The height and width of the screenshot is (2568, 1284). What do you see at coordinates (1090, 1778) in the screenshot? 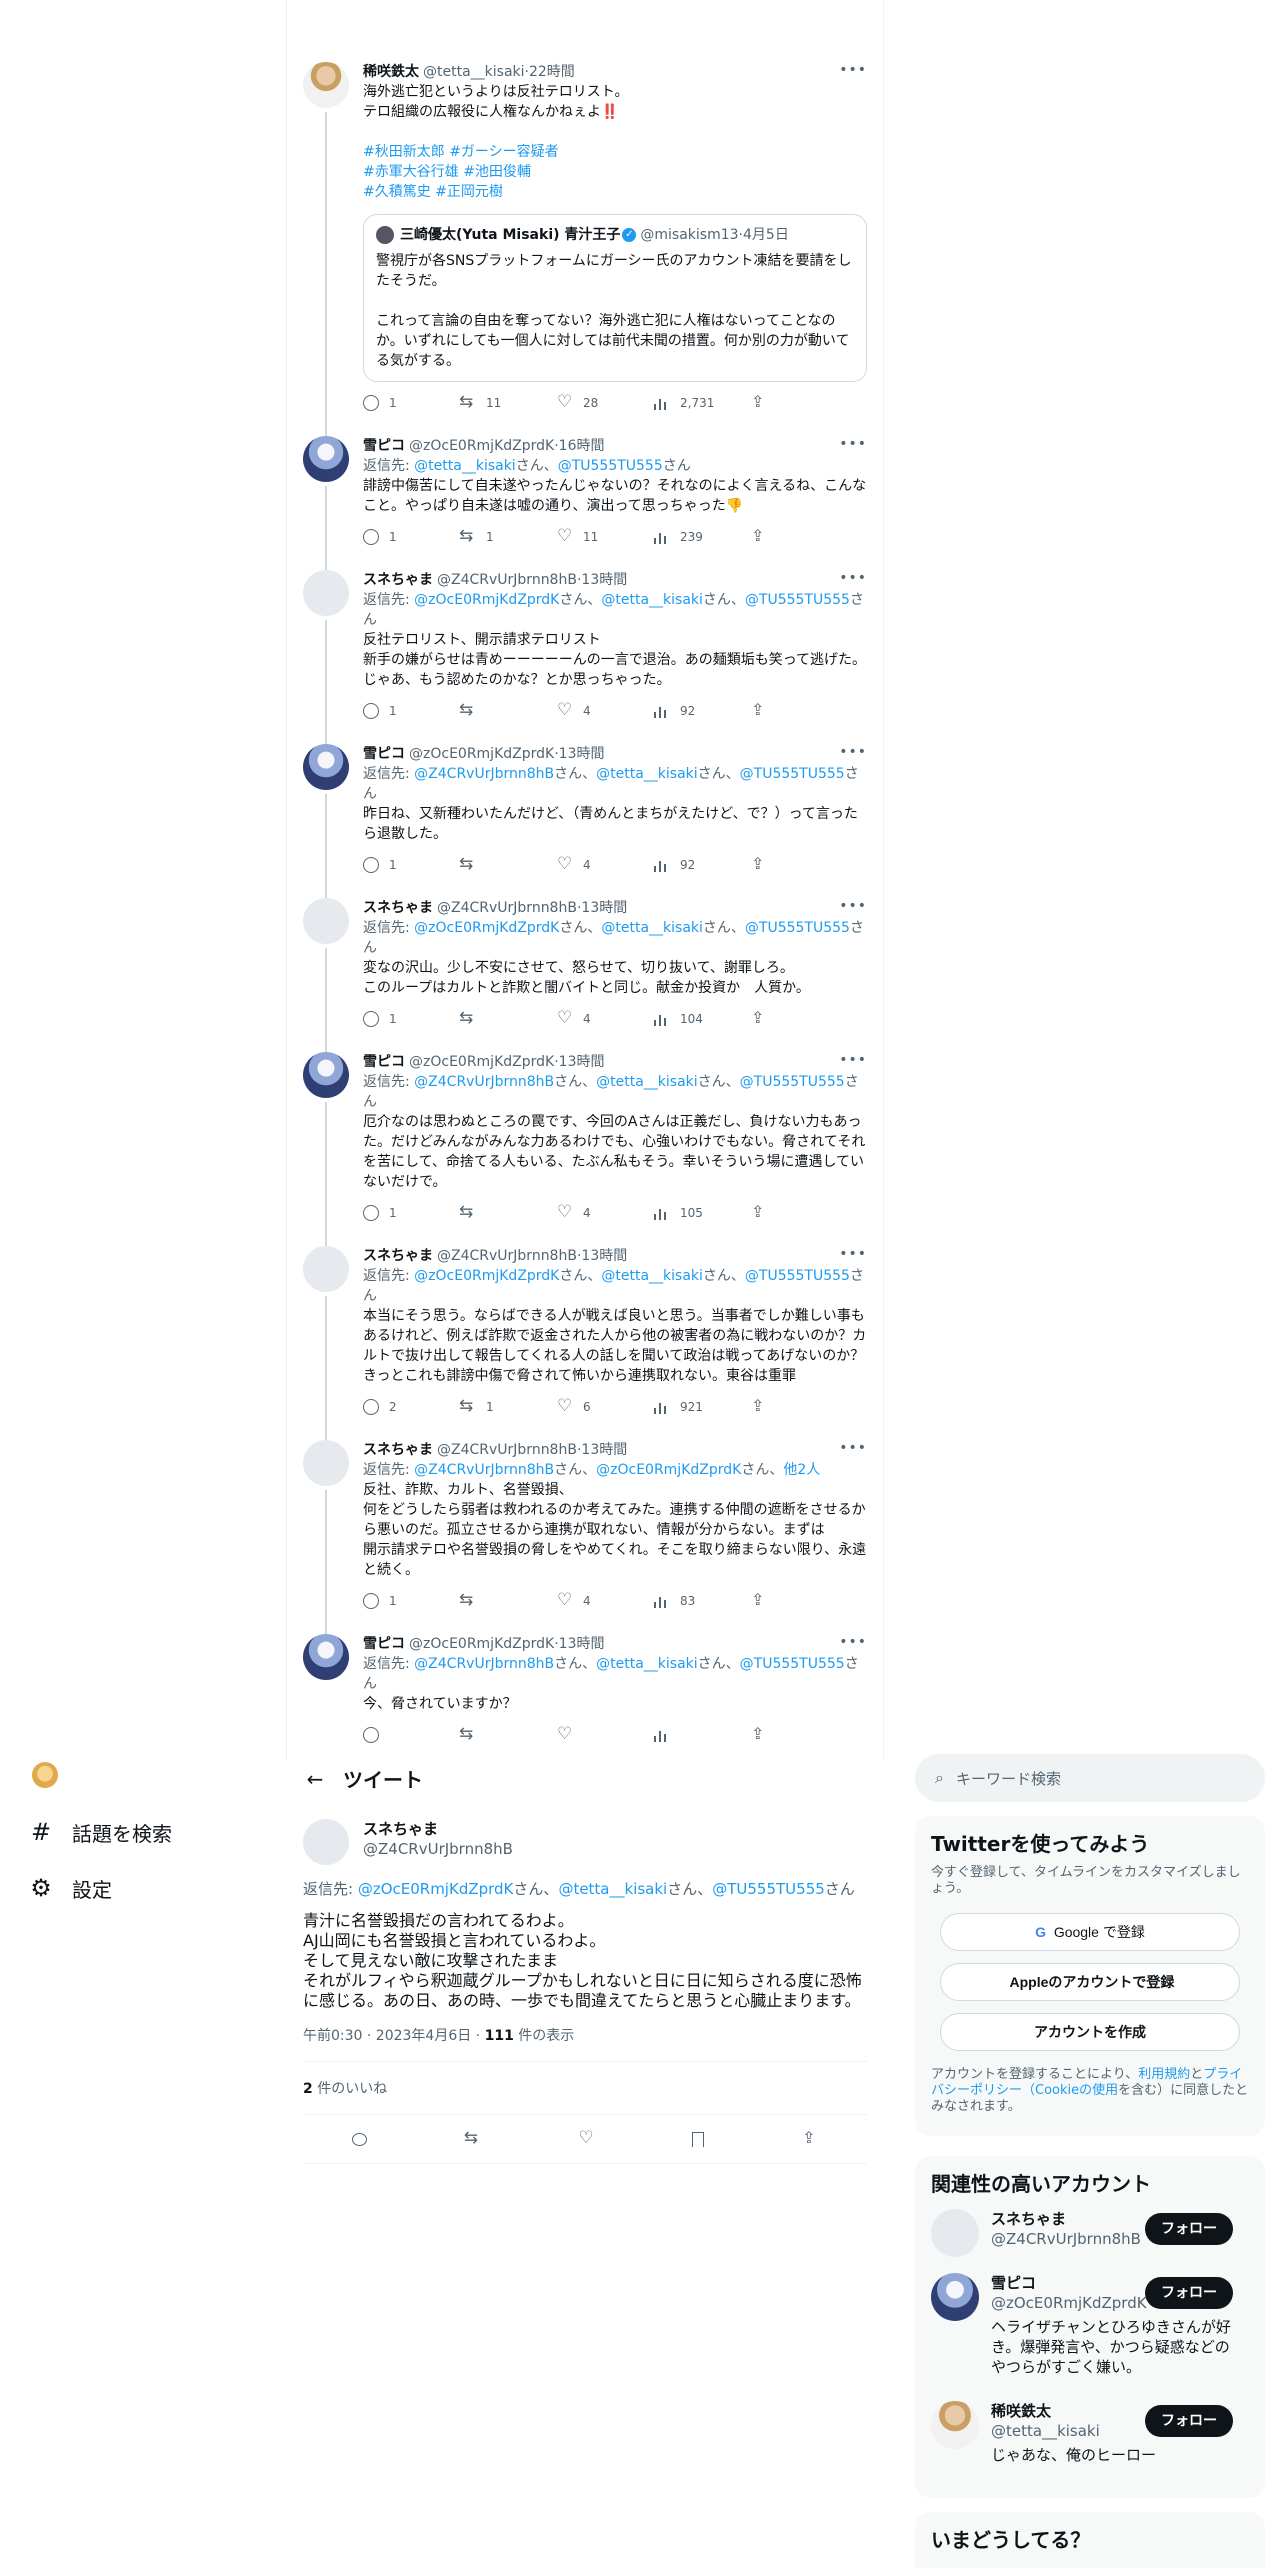
I see `search-input: ⌕ キーワード検索` at bounding box center [1090, 1778].